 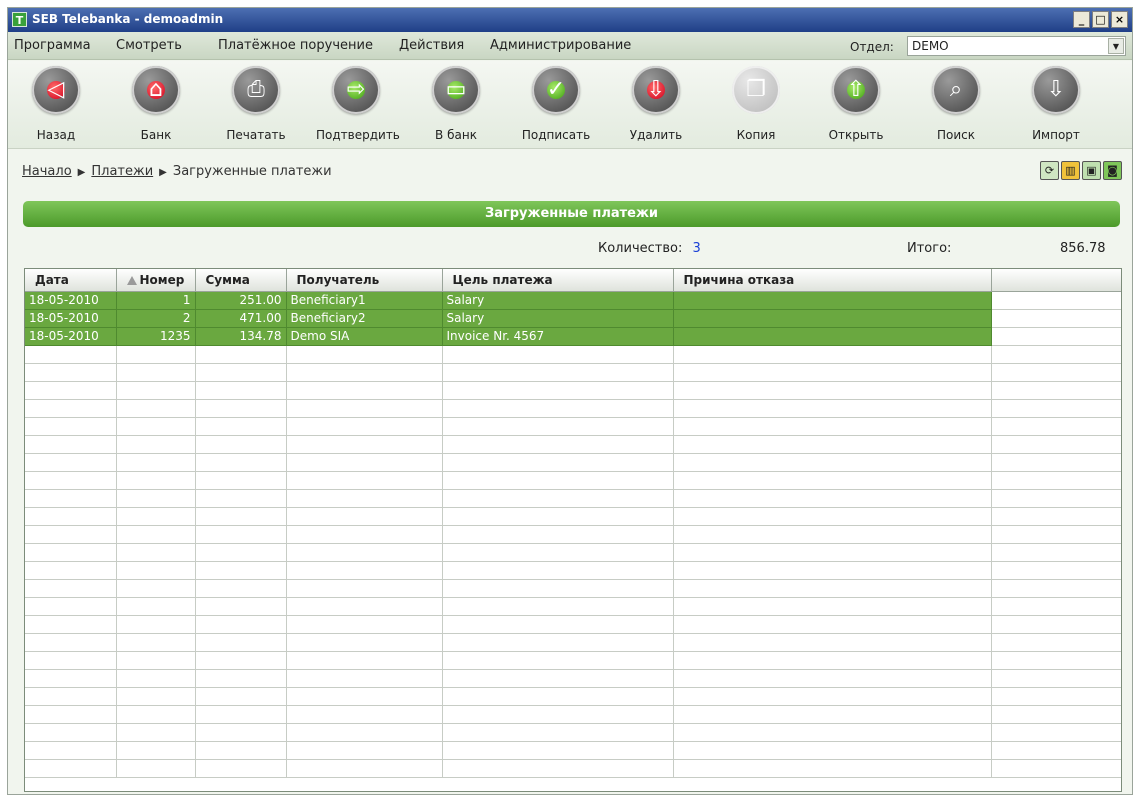 I want to click on column-header-amount: Сумма, so click(x=241, y=280).